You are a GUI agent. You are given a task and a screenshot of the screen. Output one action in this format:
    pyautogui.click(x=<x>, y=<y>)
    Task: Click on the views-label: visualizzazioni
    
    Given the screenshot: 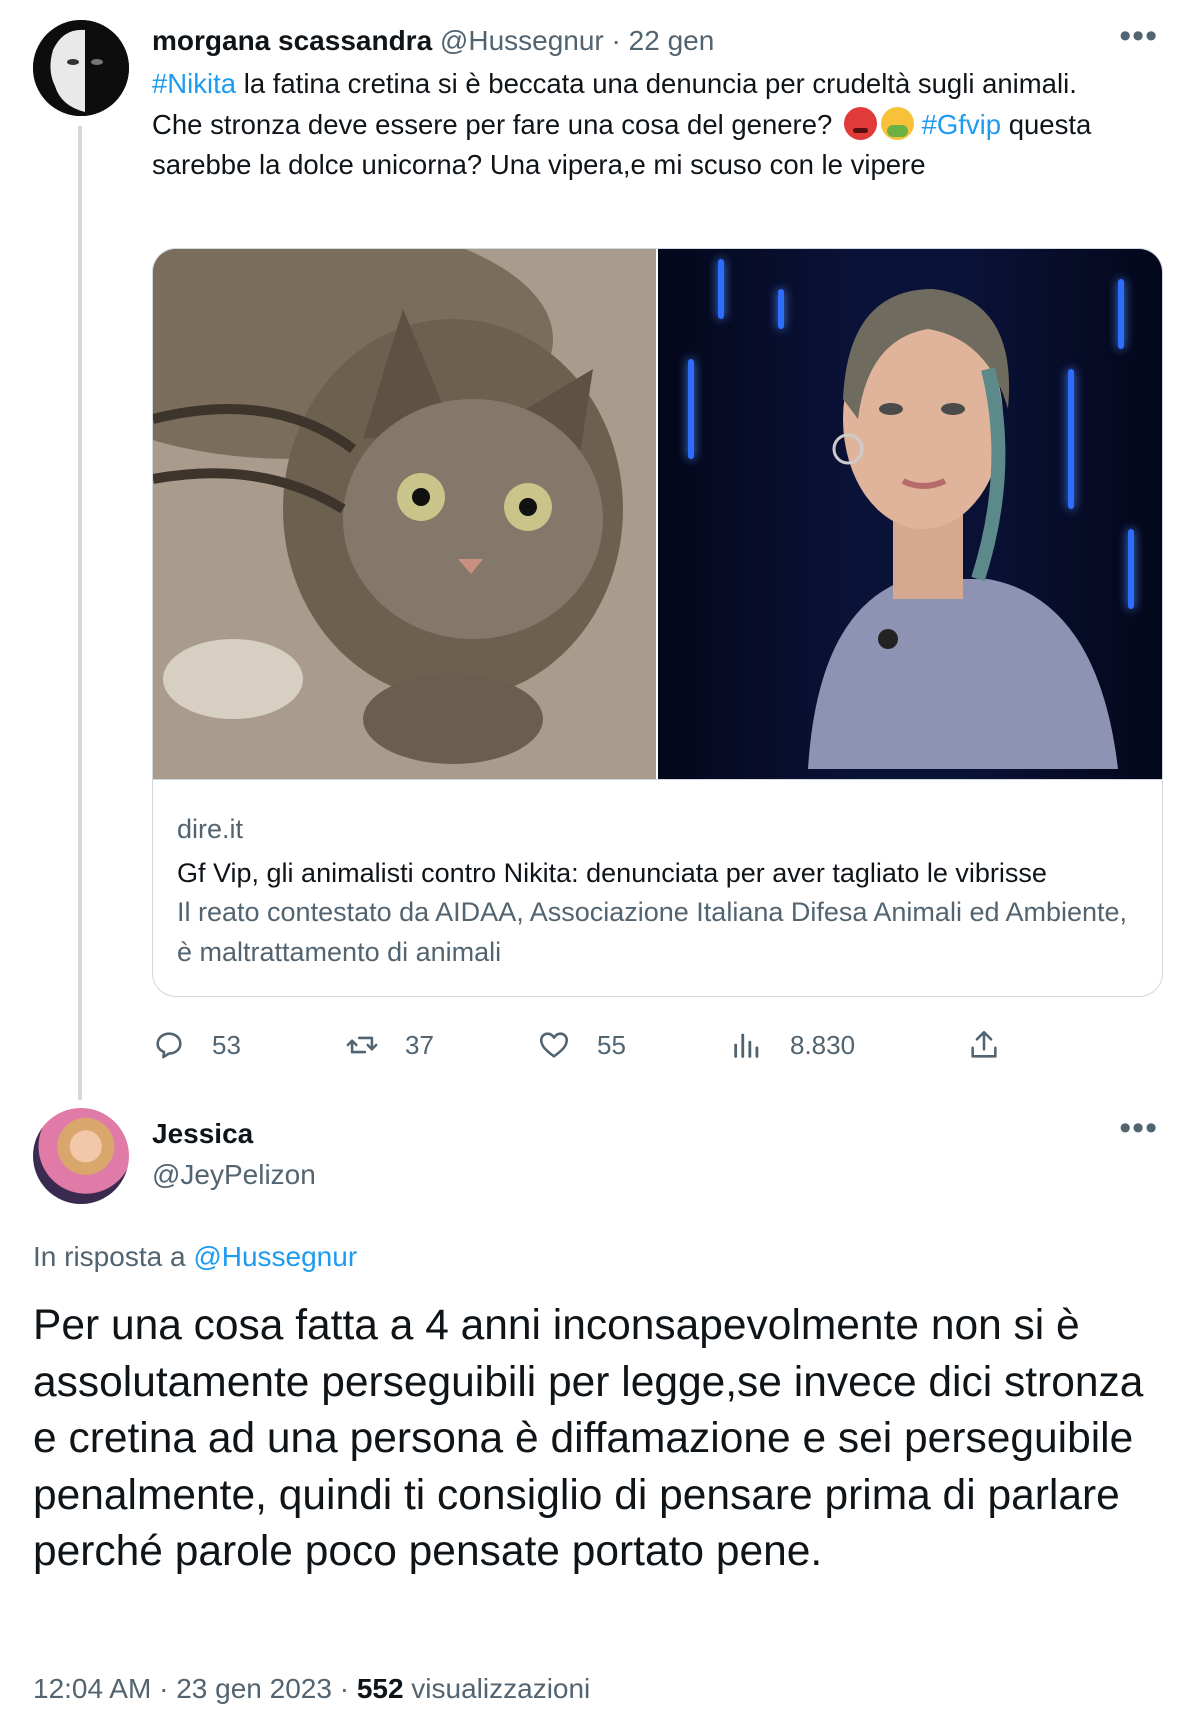 What is the action you would take?
    pyautogui.click(x=497, y=1688)
    